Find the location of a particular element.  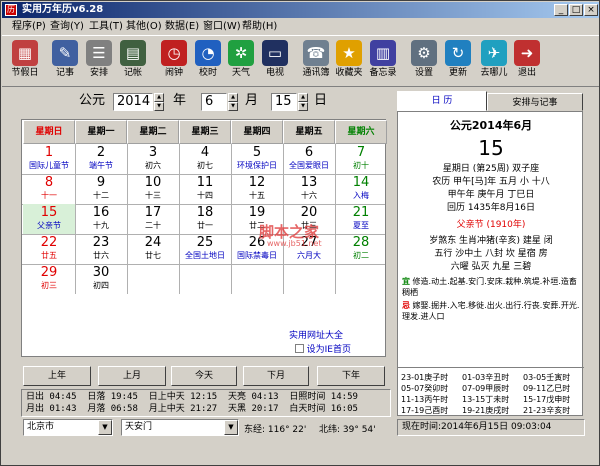

calendar-day-cell: 17 二十 is located at coordinates (153, 219).